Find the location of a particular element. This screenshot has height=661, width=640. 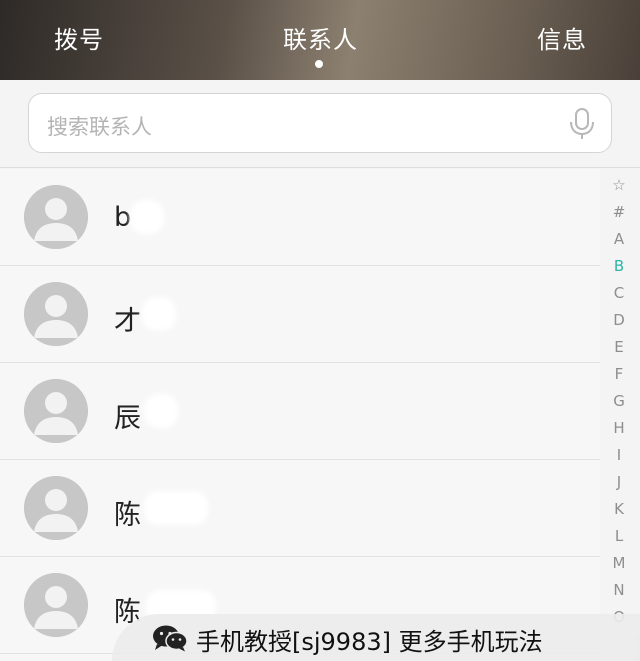

microphone-icon is located at coordinates (582, 124).